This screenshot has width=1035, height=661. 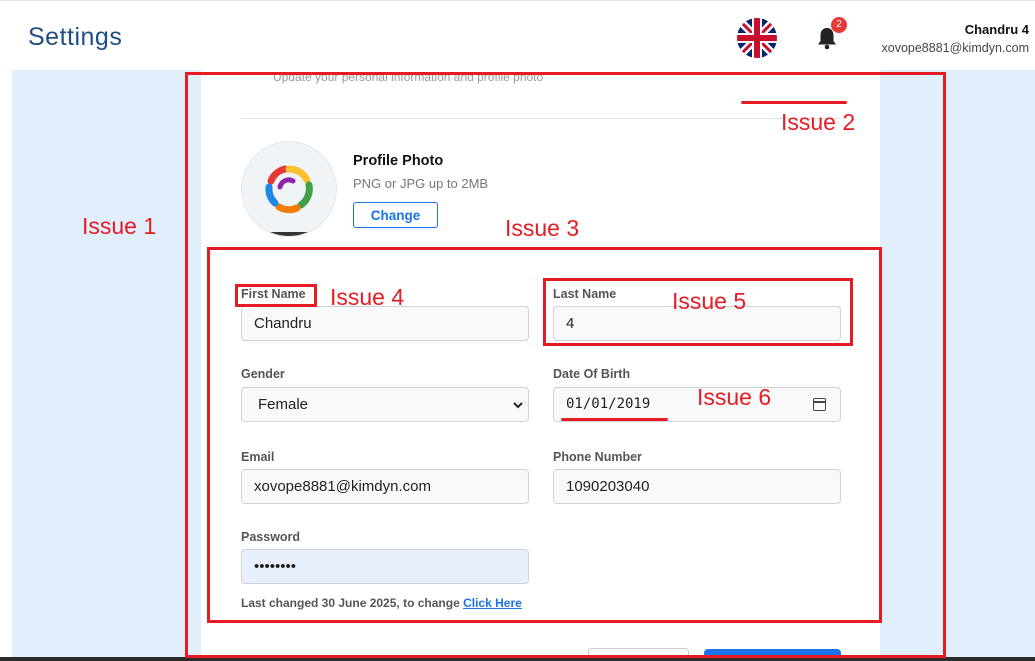 I want to click on password-input: ••••••••, so click(x=385, y=566).